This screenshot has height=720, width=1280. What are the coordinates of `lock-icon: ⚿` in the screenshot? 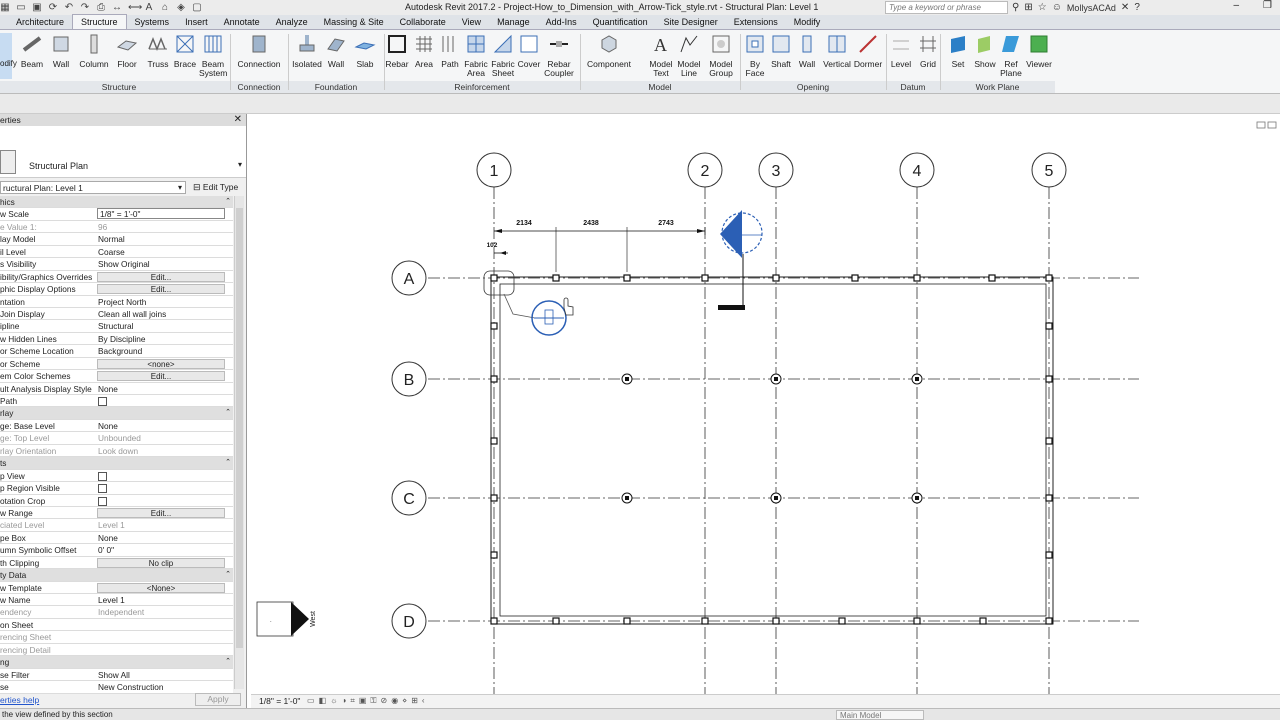 It's located at (373, 701).